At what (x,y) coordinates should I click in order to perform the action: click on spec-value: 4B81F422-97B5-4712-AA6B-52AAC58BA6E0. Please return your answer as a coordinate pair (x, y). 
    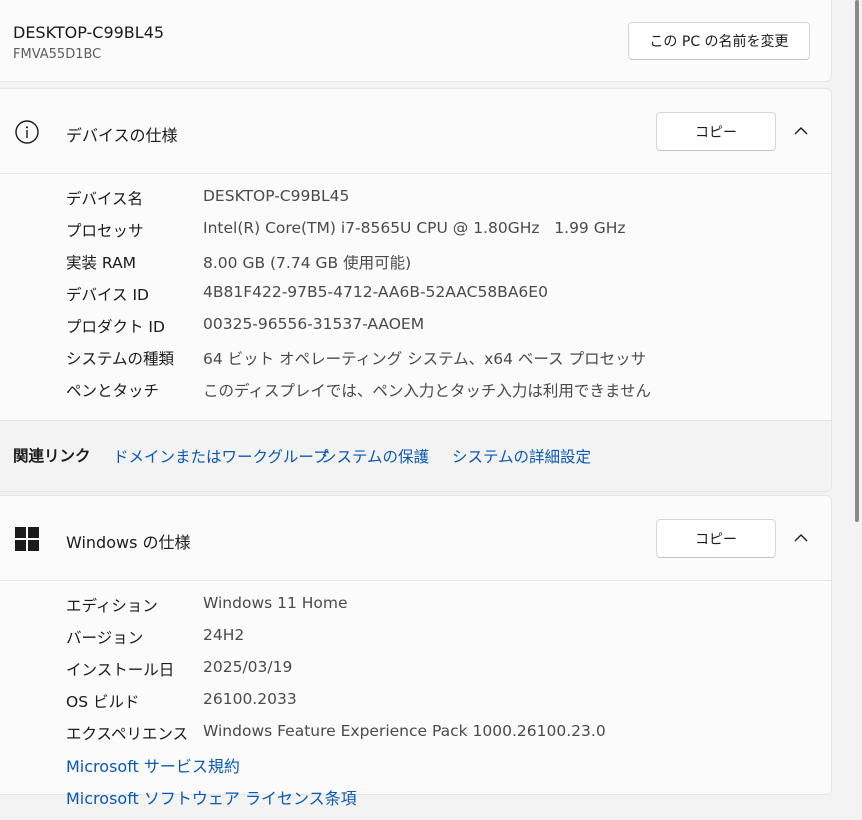
    Looking at the image, I should click on (375, 292).